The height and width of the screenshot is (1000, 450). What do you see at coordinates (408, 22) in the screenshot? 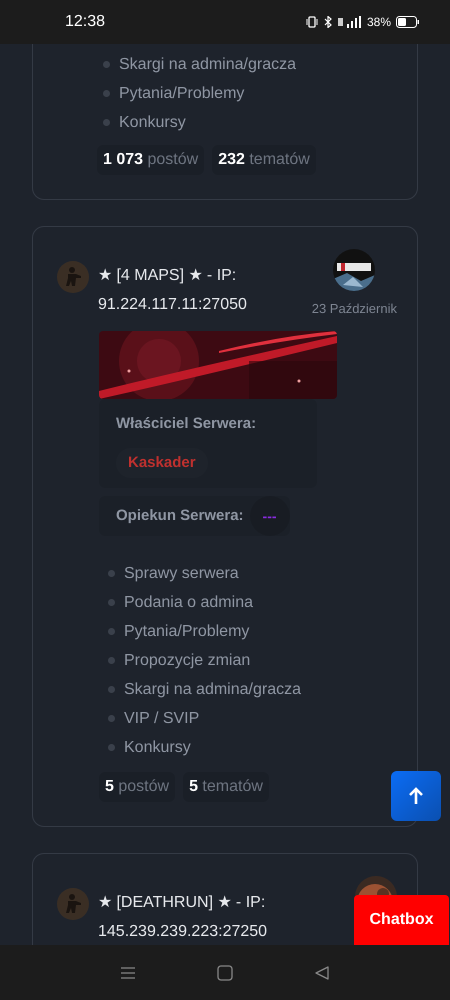
I see `battery-icon` at bounding box center [408, 22].